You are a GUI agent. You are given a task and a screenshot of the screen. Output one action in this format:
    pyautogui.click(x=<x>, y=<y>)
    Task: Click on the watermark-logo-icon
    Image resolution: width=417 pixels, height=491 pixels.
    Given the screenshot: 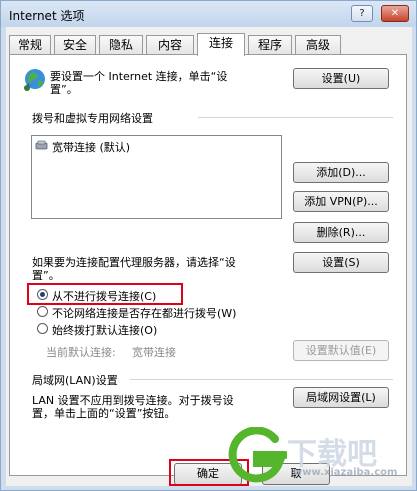 What is the action you would take?
    pyautogui.click(x=257, y=455)
    